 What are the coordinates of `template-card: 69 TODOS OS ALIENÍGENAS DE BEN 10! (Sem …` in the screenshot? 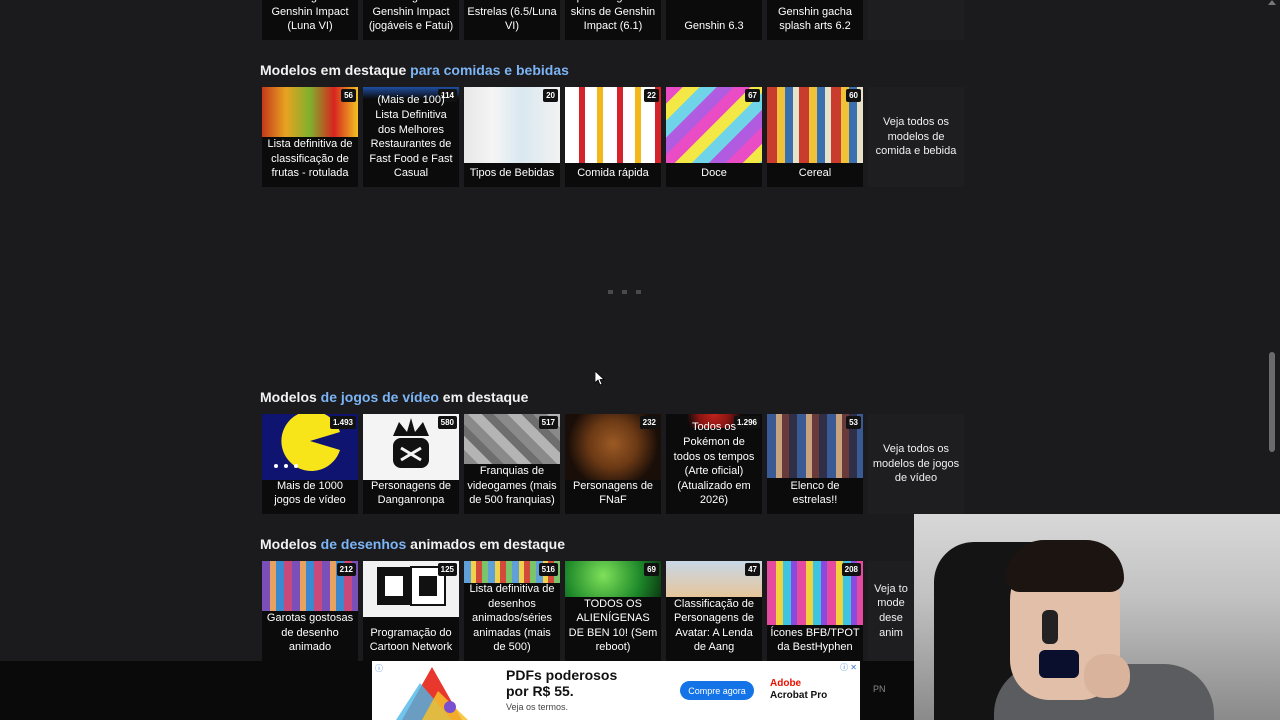 It's located at (613, 611).